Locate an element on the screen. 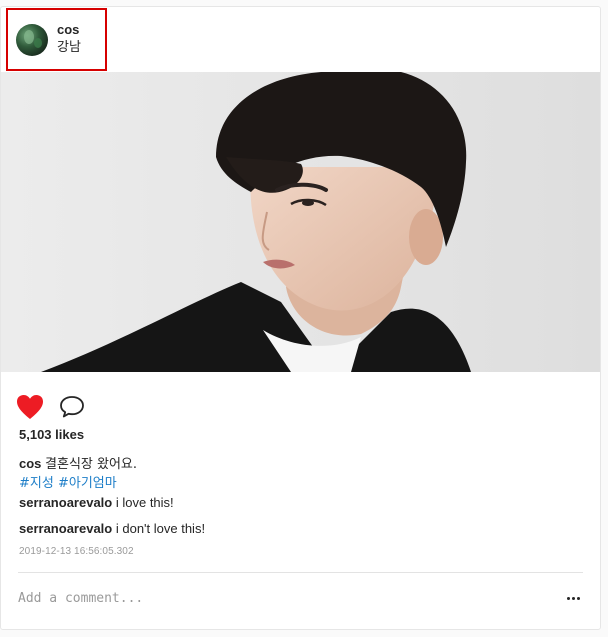 This screenshot has width=608, height=637. caption-username: cos is located at coordinates (30, 463).